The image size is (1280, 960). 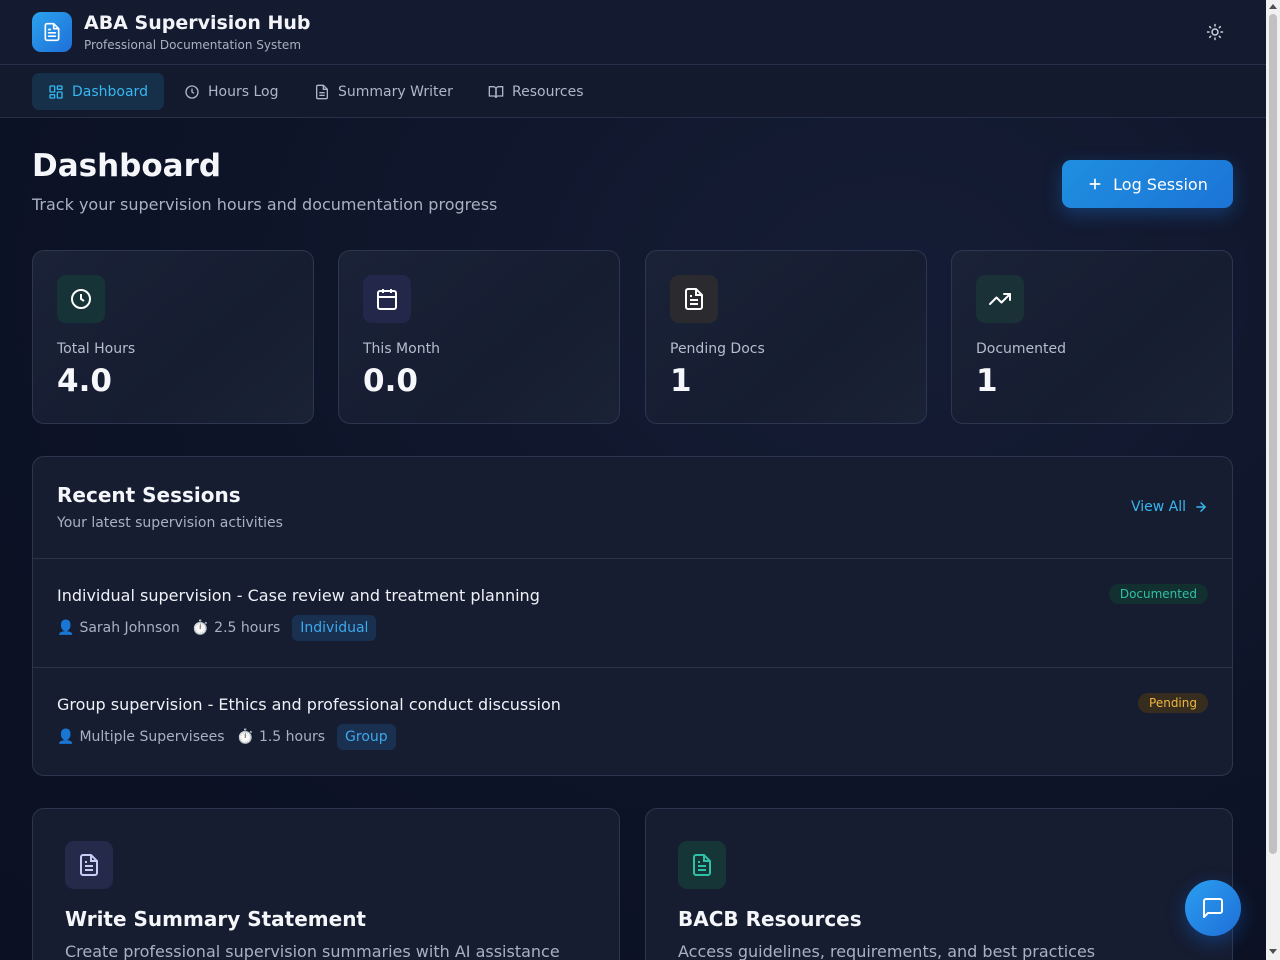 I want to click on stat-label: Documented, so click(x=1021, y=349).